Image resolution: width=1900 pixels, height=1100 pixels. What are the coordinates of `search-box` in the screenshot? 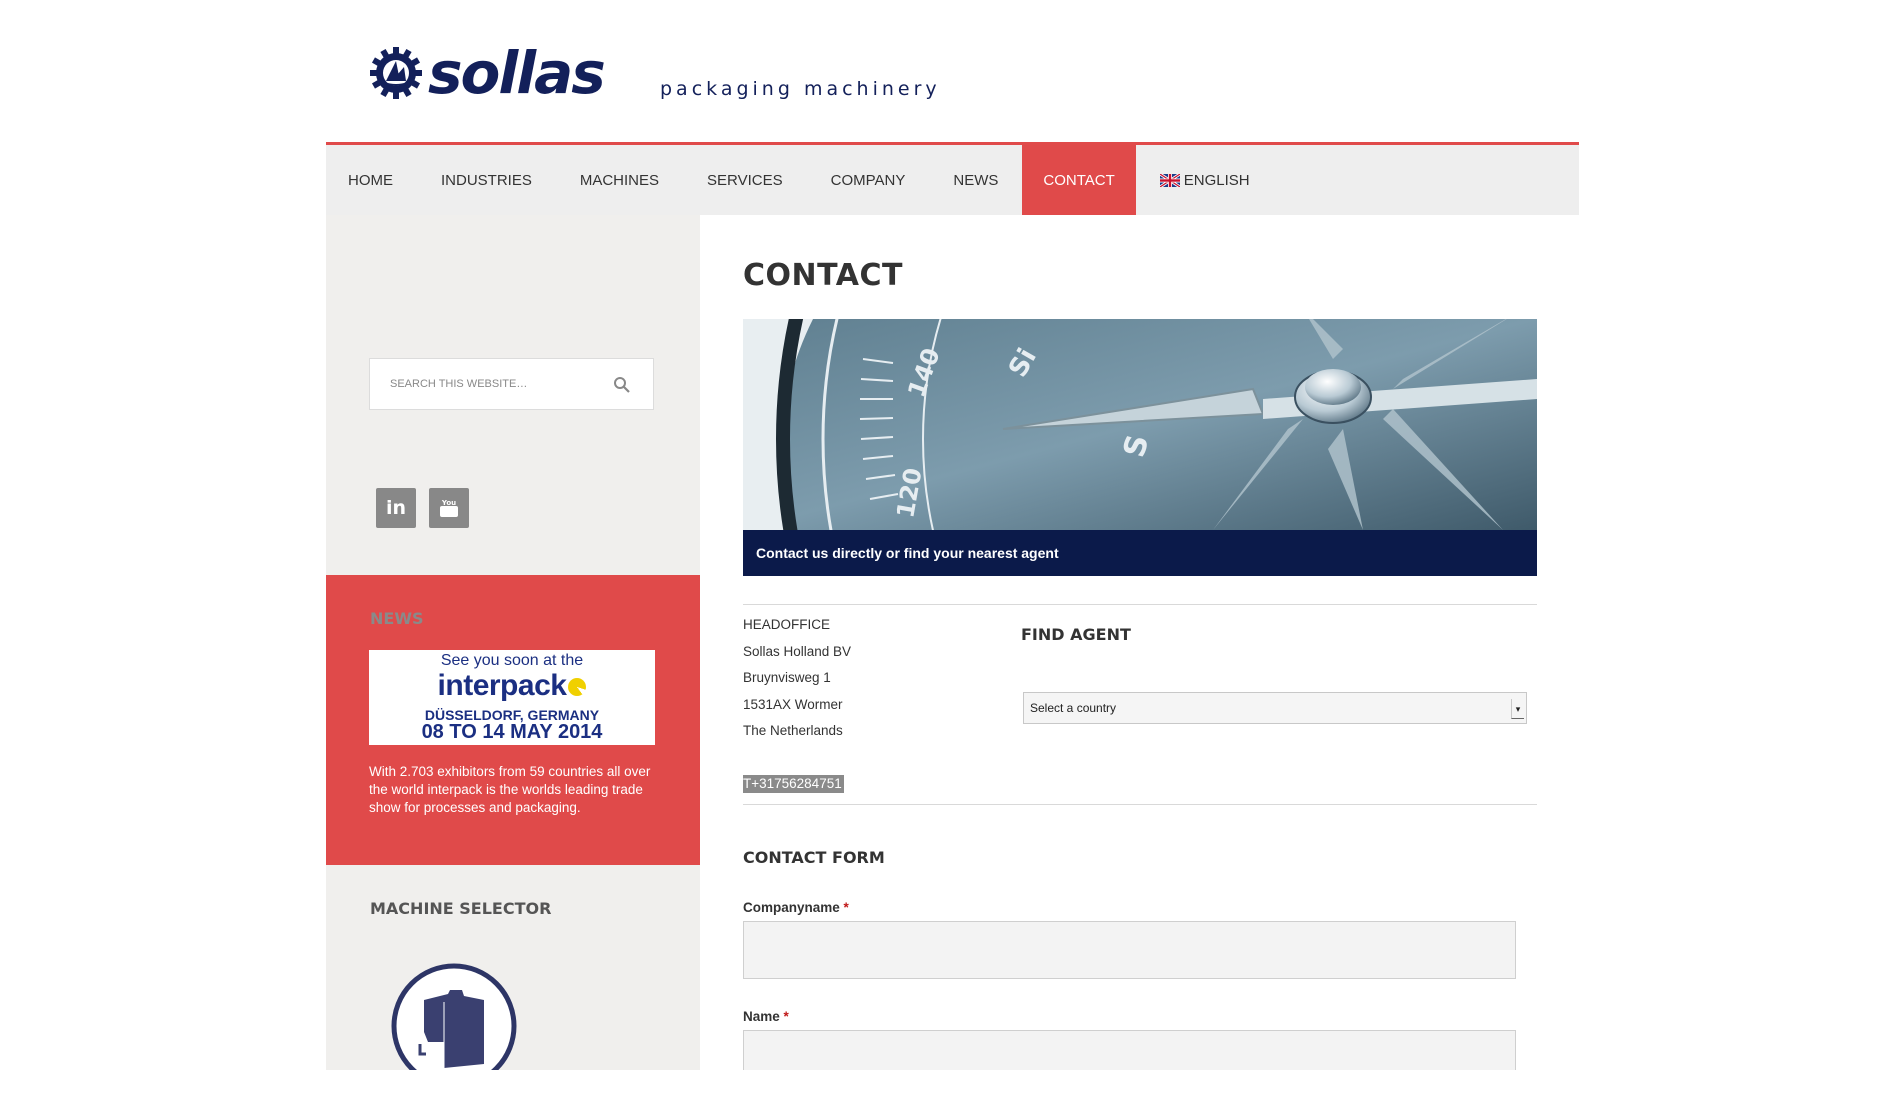 It's located at (511, 384).